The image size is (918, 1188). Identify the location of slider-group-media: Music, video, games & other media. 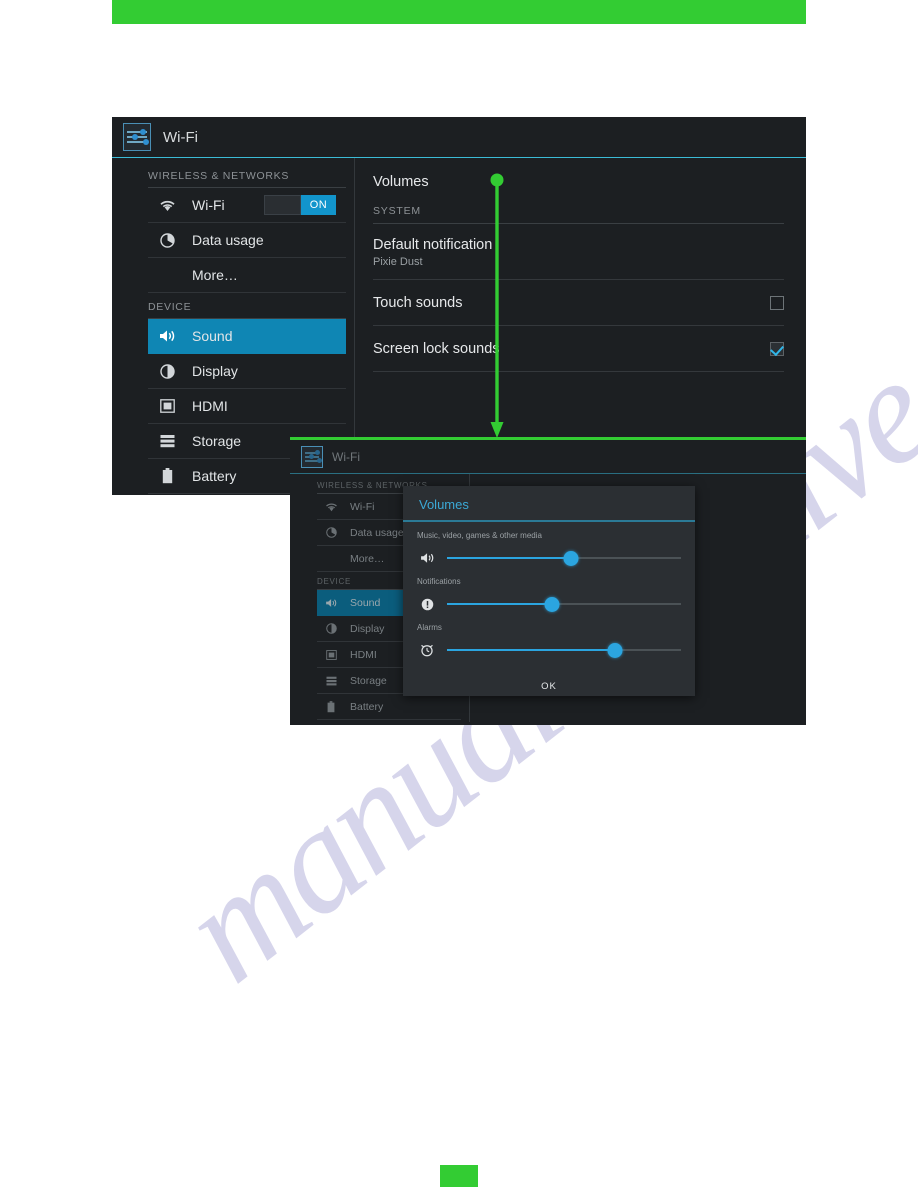
(549, 551).